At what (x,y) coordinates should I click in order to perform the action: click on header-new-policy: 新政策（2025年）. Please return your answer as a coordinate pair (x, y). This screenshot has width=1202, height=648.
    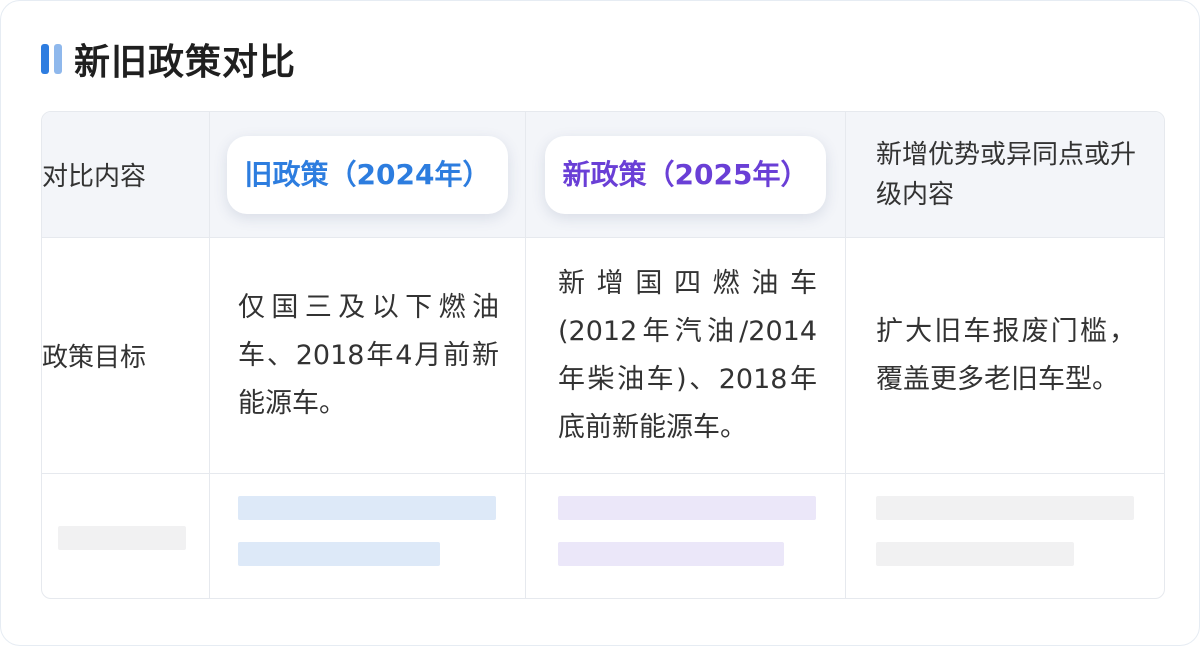
    Looking at the image, I should click on (686, 175).